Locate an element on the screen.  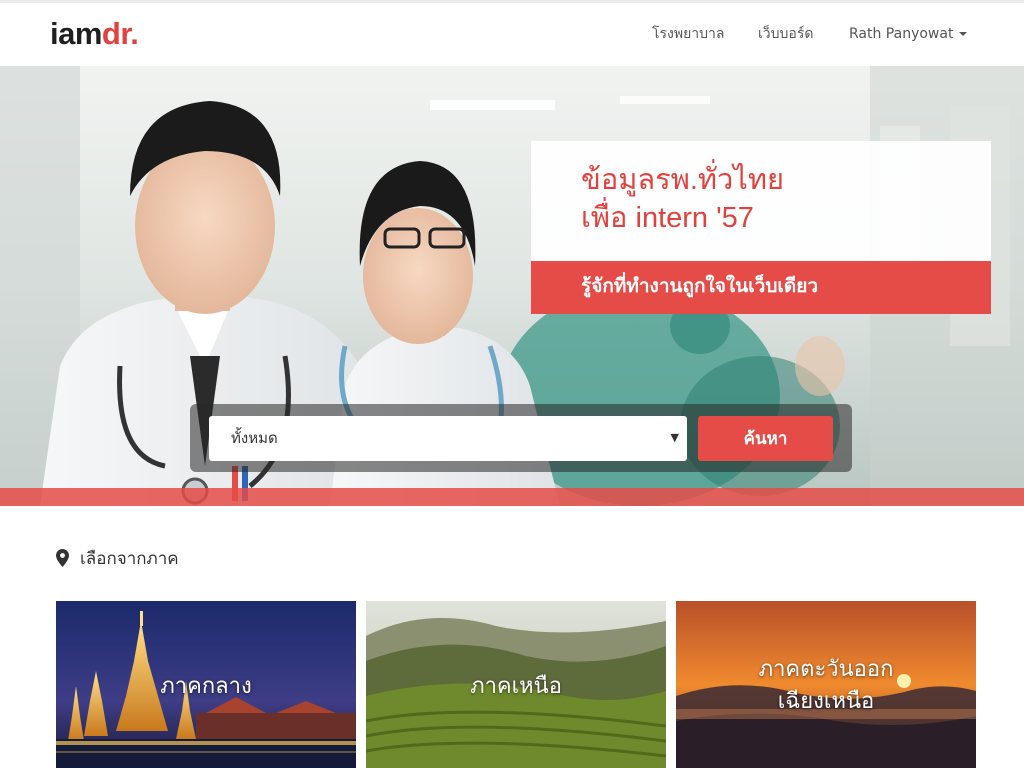
hero-bottom-band is located at coordinates (512, 497).